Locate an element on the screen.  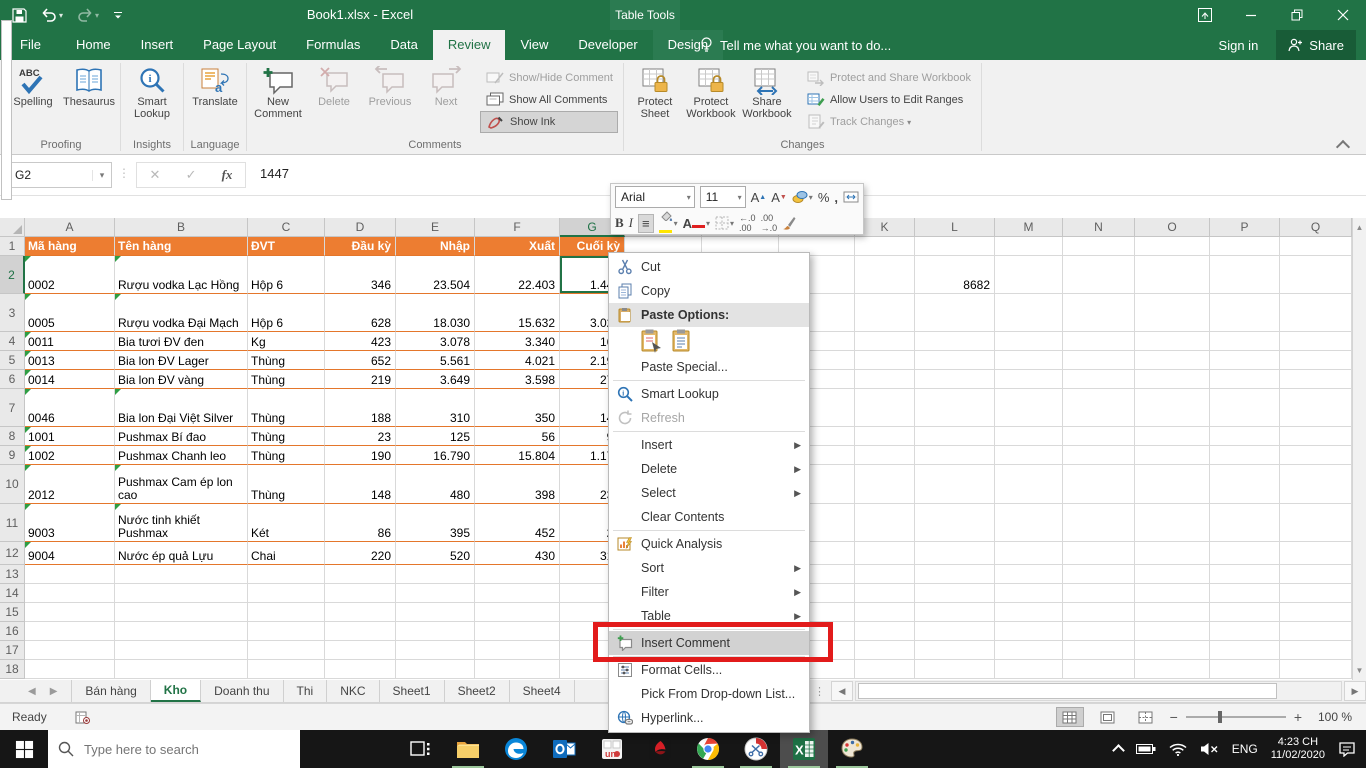
column-header-O: O is located at coordinates (1172, 227).